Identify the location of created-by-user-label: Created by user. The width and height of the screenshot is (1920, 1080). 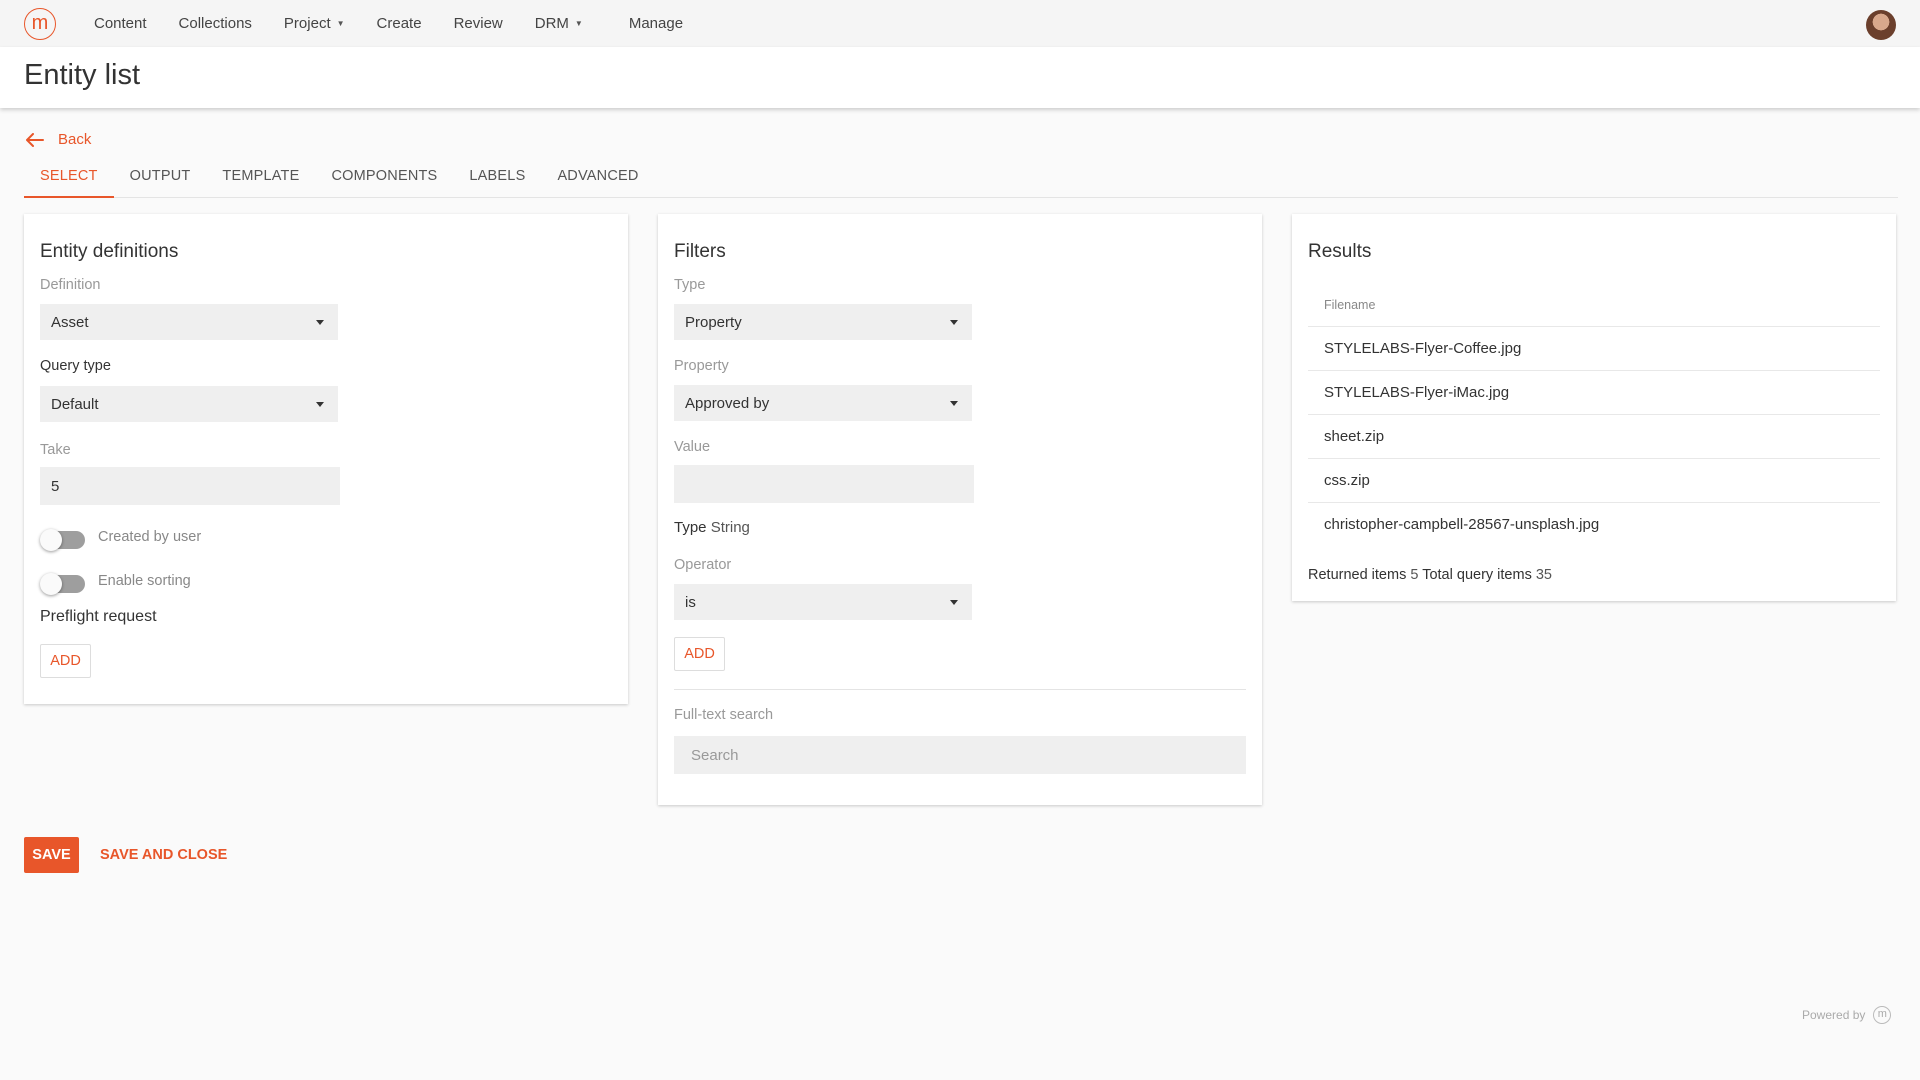
(150, 537).